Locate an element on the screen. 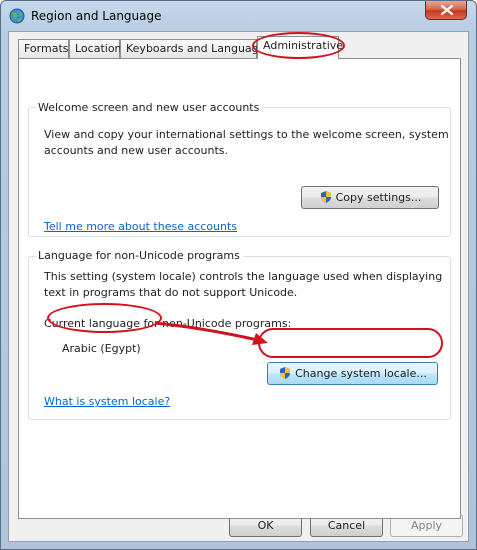  close-button is located at coordinates (446, 10).